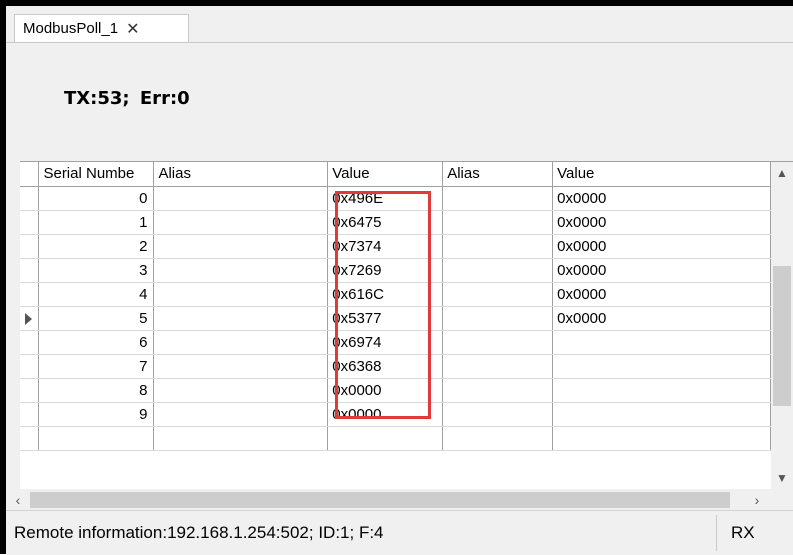 Image resolution: width=793 pixels, height=555 pixels. I want to click on table-row, so click(395, 438).